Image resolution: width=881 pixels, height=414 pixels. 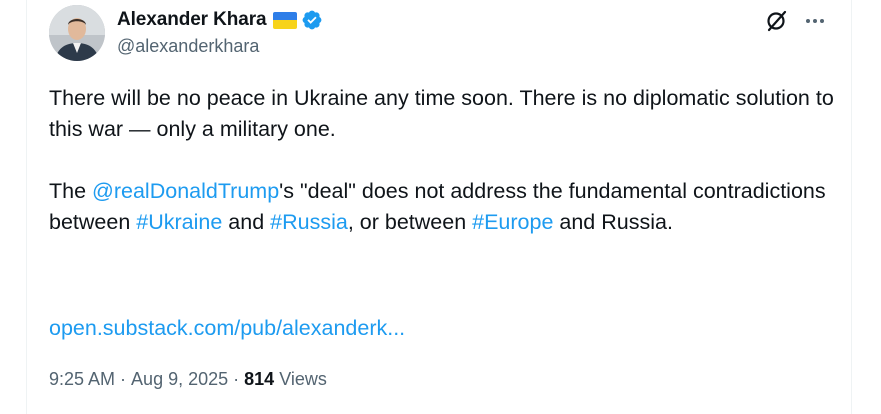 What do you see at coordinates (82, 379) in the screenshot?
I see `tweet-time: 9:25 AM` at bounding box center [82, 379].